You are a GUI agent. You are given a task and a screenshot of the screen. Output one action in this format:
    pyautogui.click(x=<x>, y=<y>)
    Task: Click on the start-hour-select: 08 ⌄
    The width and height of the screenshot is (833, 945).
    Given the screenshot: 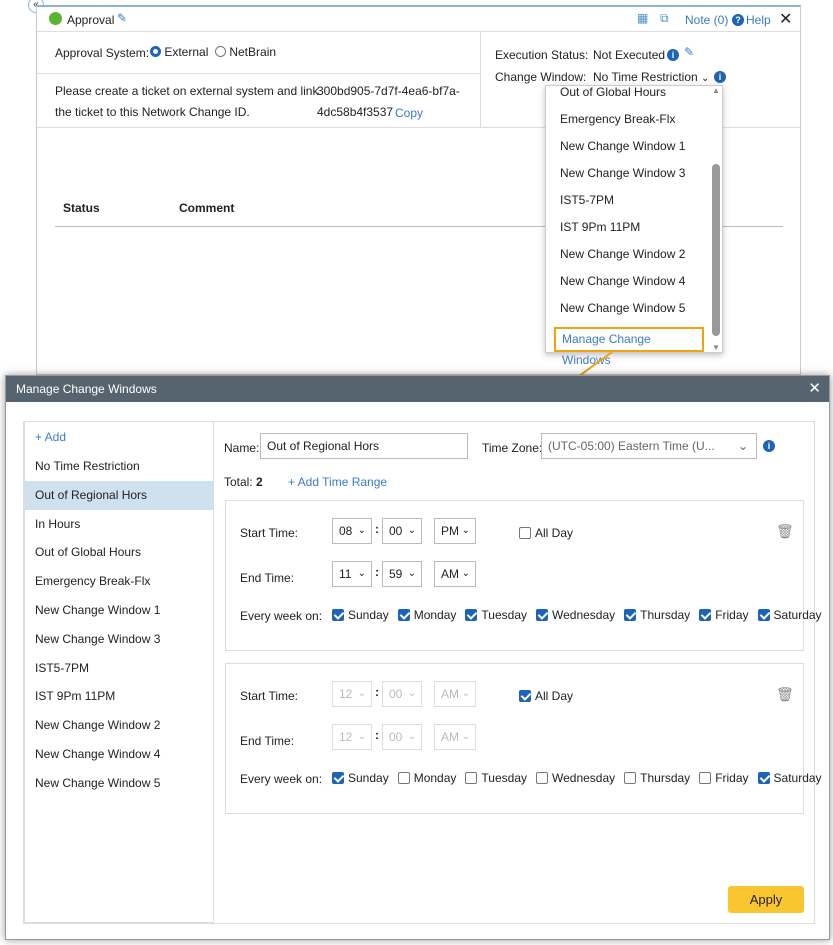 What is the action you would take?
    pyautogui.click(x=352, y=531)
    